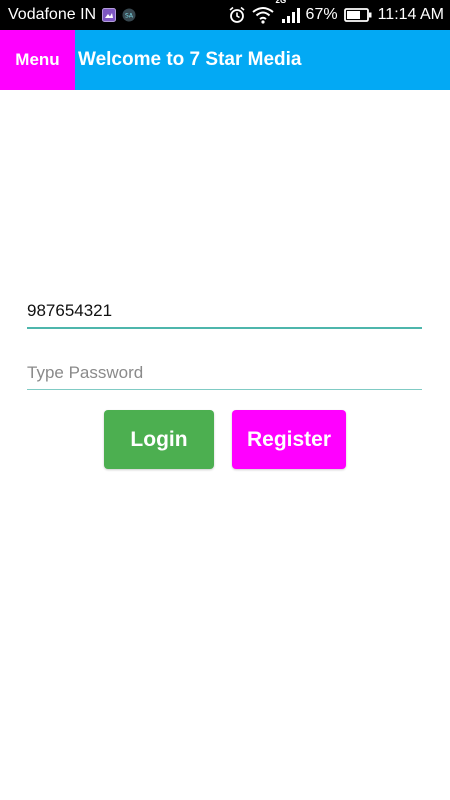 Image resolution: width=450 pixels, height=800 pixels. Describe the element at coordinates (321, 14) in the screenshot. I see `battery-percent: 67%` at that location.